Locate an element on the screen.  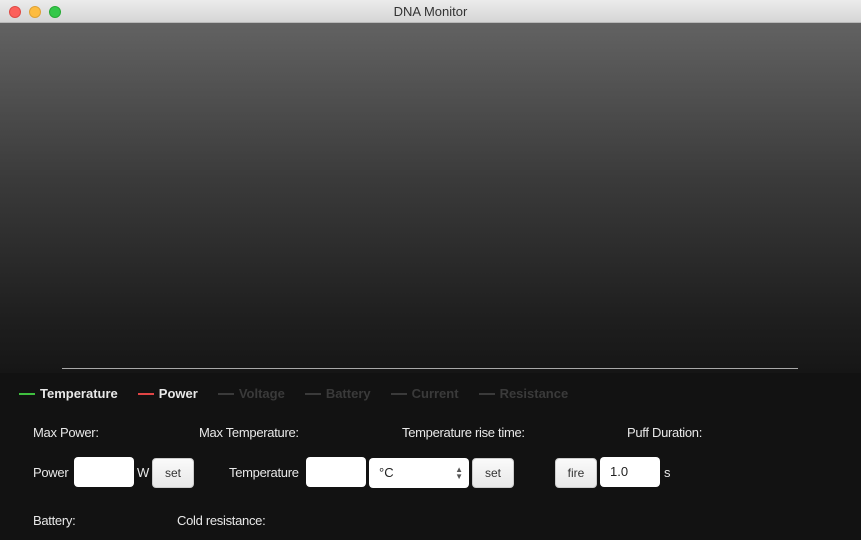
legend-item-battery: Battery is located at coordinates (337, 393).